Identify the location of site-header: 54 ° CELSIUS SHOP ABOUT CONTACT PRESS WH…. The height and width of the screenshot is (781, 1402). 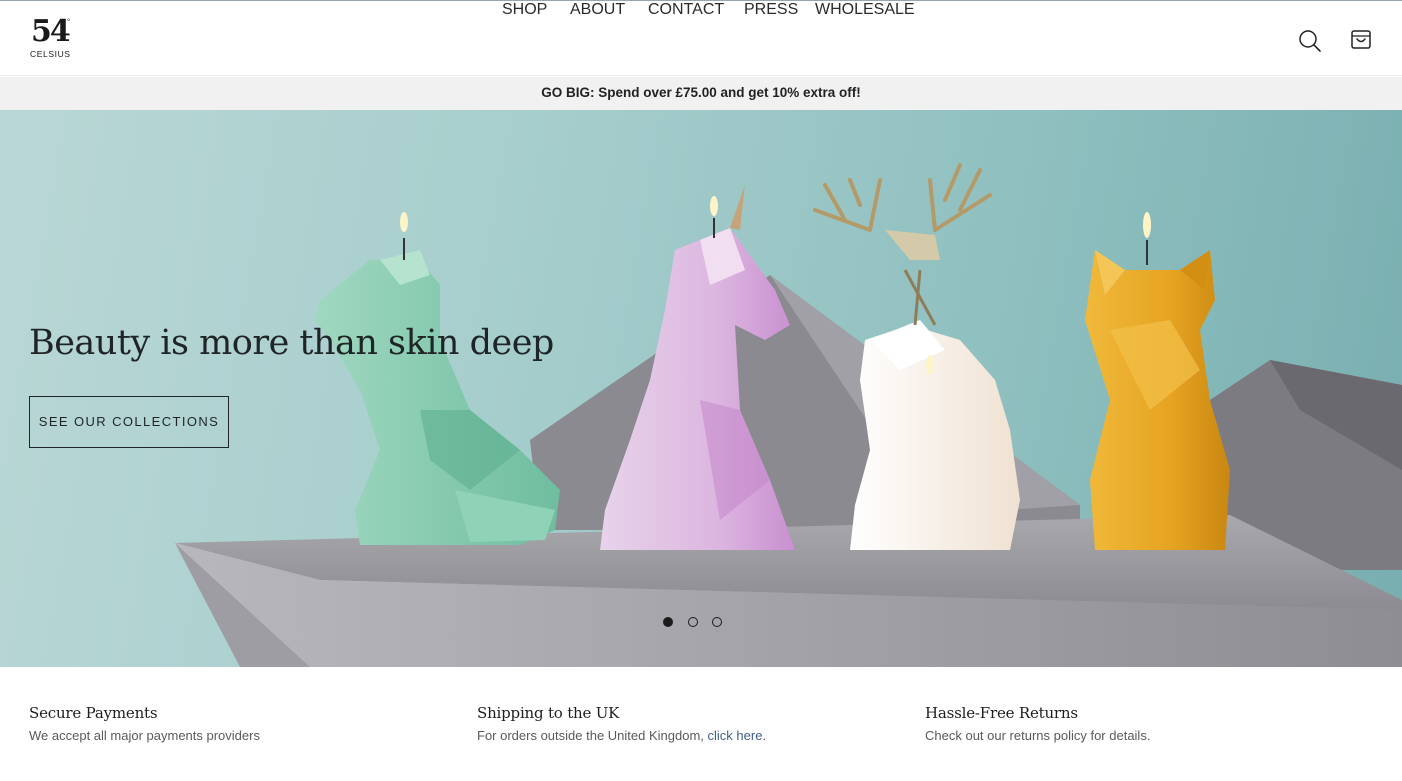
(701, 38).